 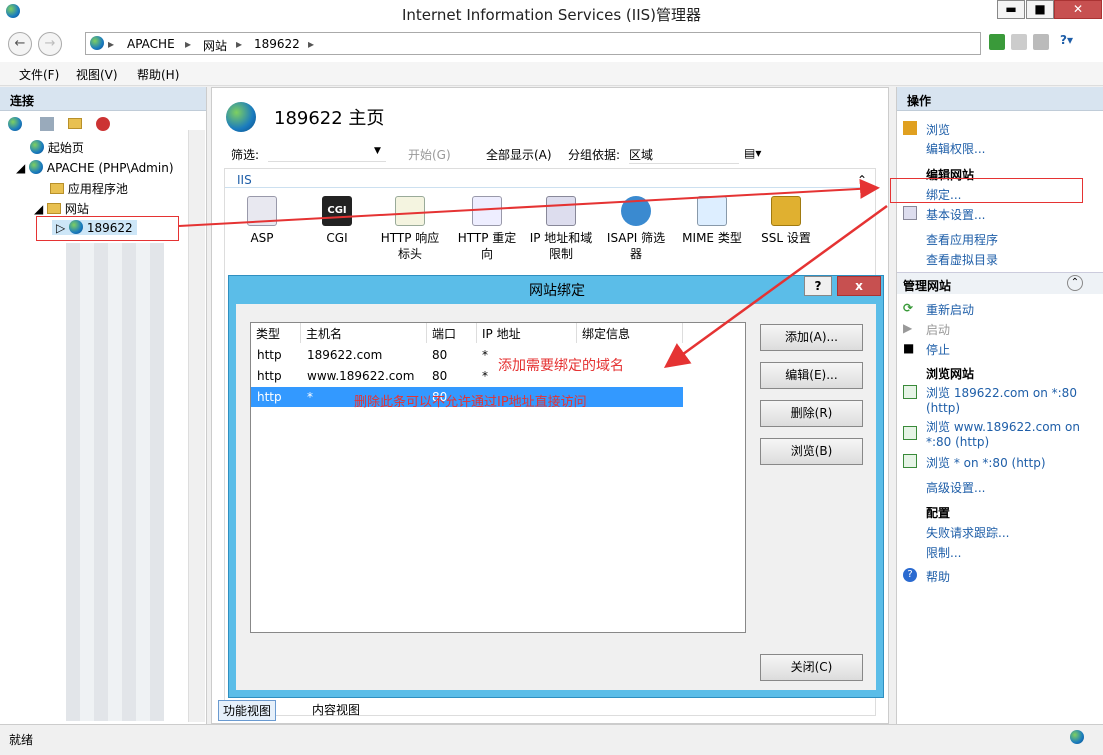 What do you see at coordinates (775, 286) in the screenshot?
I see `arrow-to-dialog` at bounding box center [775, 286].